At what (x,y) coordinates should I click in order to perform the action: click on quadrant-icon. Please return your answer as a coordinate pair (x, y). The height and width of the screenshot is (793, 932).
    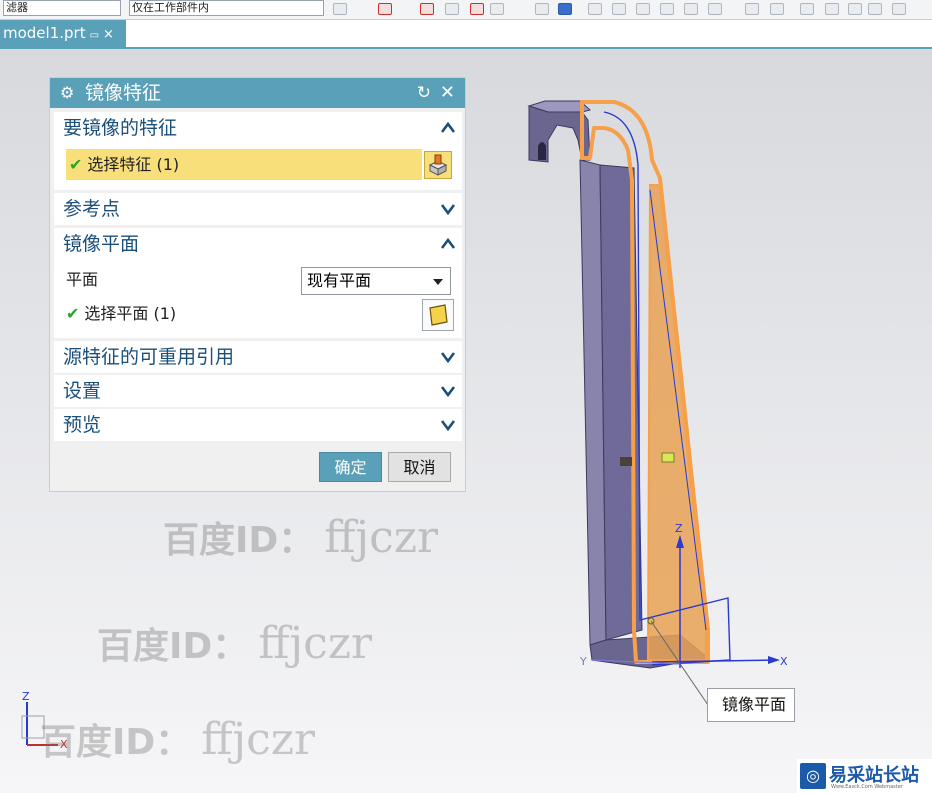
    Looking at the image, I should click on (855, 9).